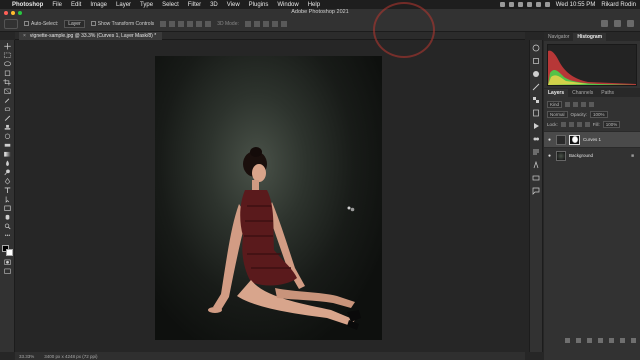 This screenshot has width=640, height=360. I want to click on tab-navigator: Navigator, so click(558, 37).